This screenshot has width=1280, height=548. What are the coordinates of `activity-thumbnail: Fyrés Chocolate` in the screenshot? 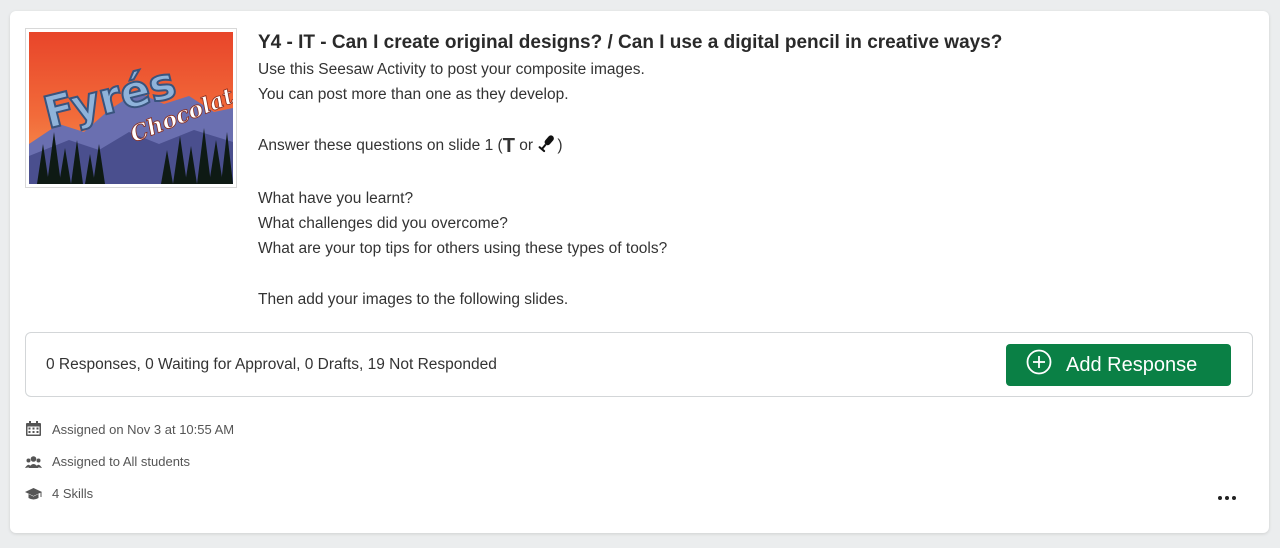 It's located at (131, 108).